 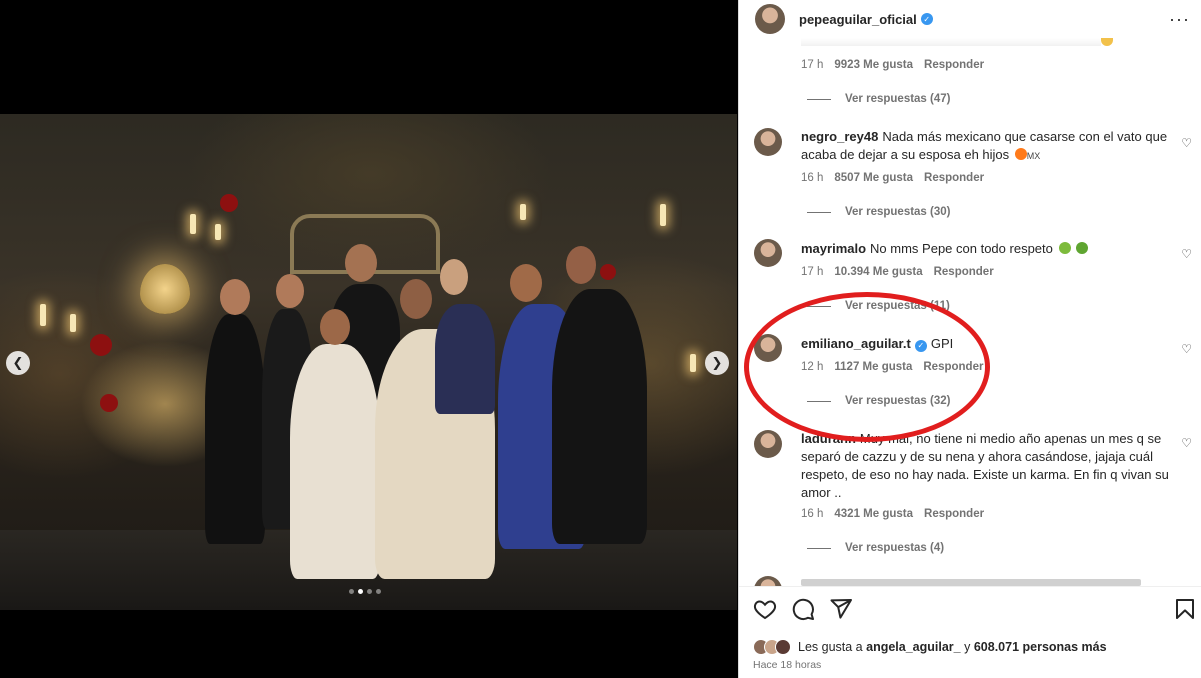 I want to click on comment-text: No mms Pepe con todo respeto, so click(x=961, y=248).